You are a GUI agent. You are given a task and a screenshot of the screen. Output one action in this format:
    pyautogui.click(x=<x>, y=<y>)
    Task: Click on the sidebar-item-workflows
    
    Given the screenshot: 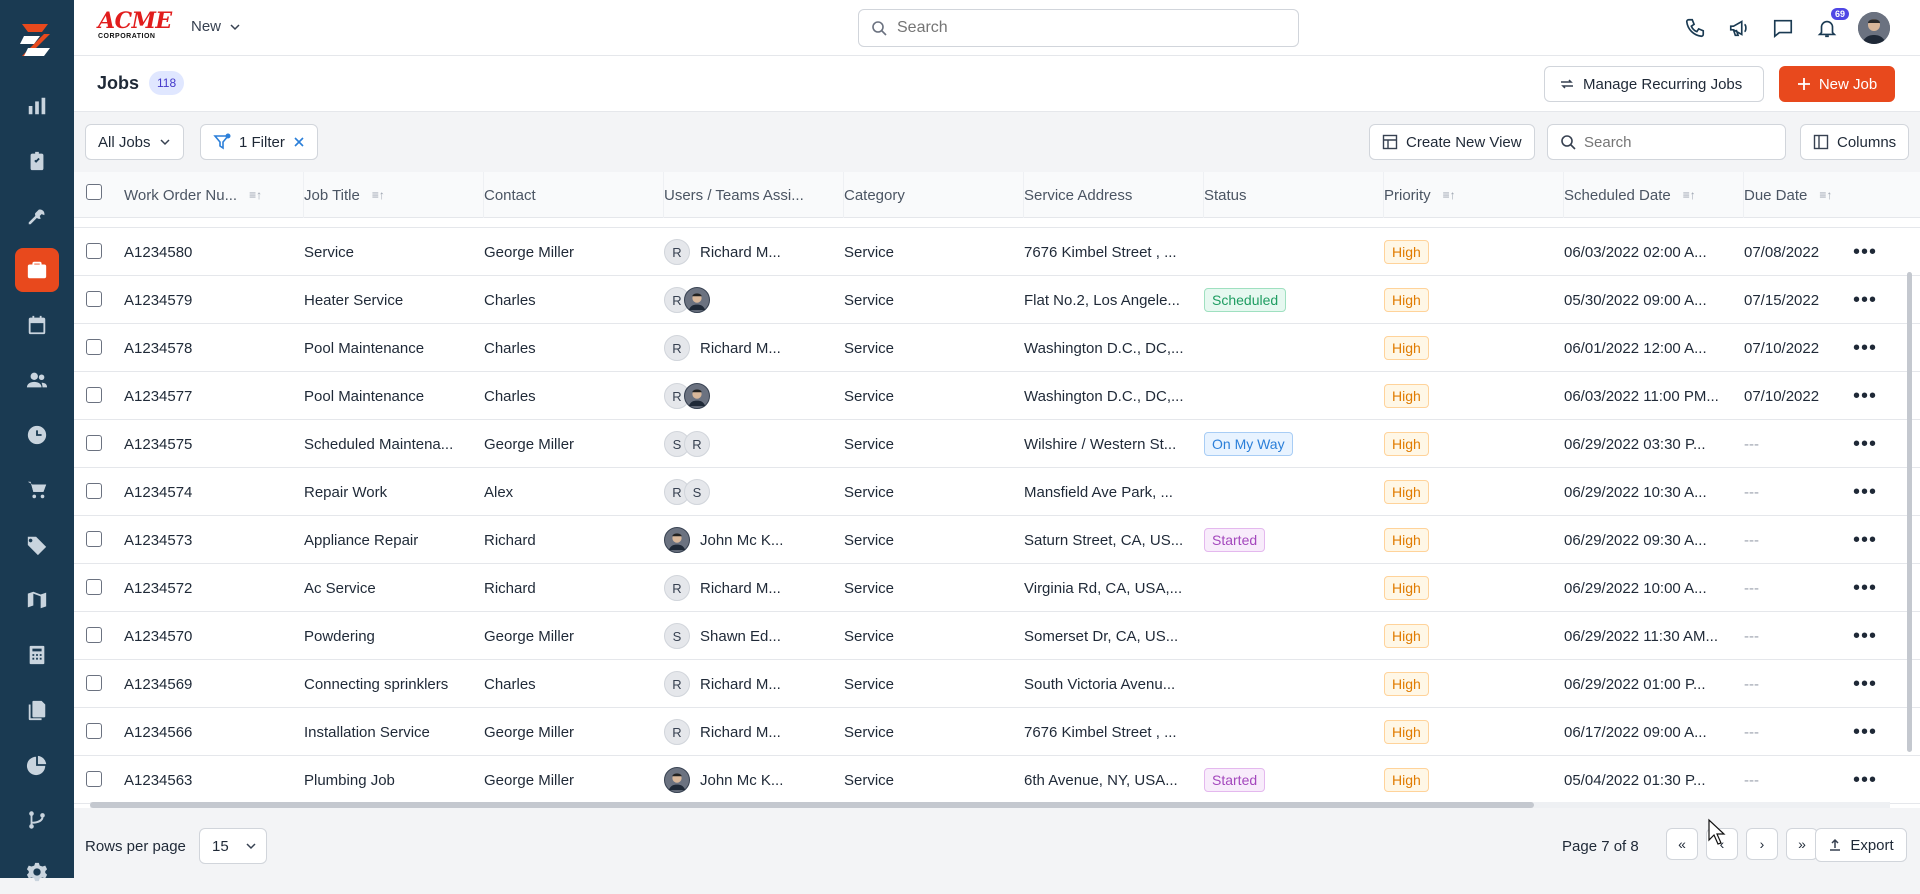 What is the action you would take?
    pyautogui.click(x=37, y=820)
    